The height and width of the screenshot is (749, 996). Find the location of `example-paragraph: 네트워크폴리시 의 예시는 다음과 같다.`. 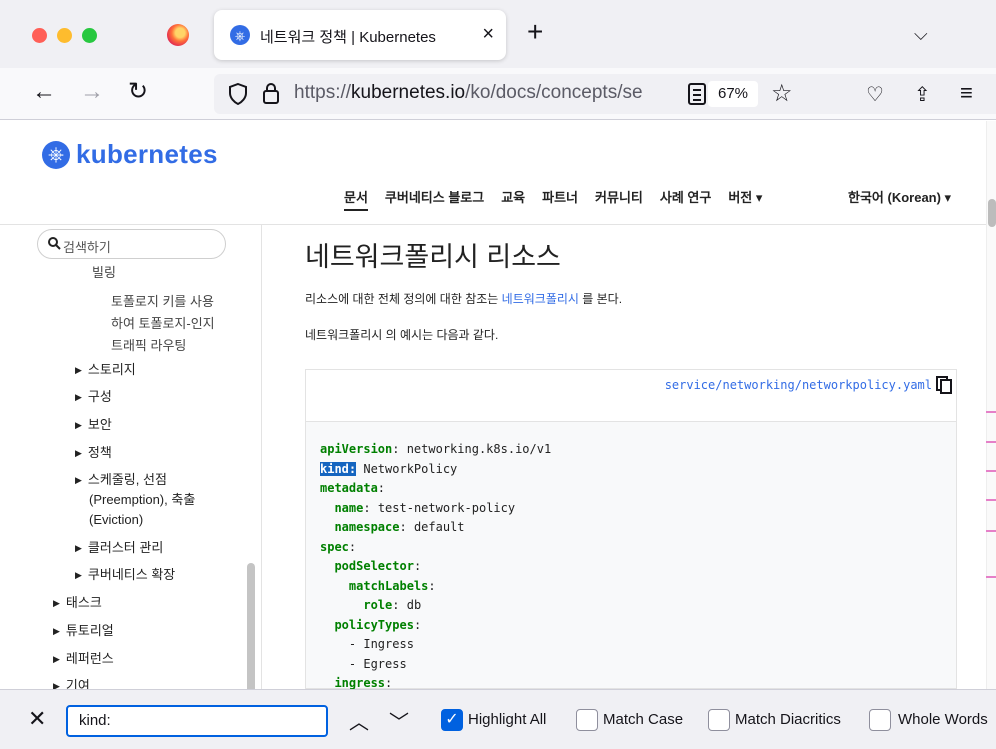

example-paragraph: 네트워크폴리시 의 예시는 다음과 같다. is located at coordinates (402, 335).